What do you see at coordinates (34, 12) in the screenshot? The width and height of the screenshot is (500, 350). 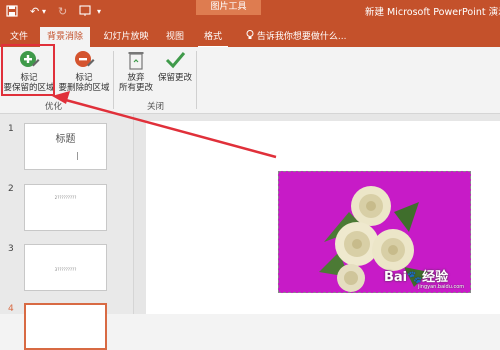 I see `undo-icon: ↶` at bounding box center [34, 12].